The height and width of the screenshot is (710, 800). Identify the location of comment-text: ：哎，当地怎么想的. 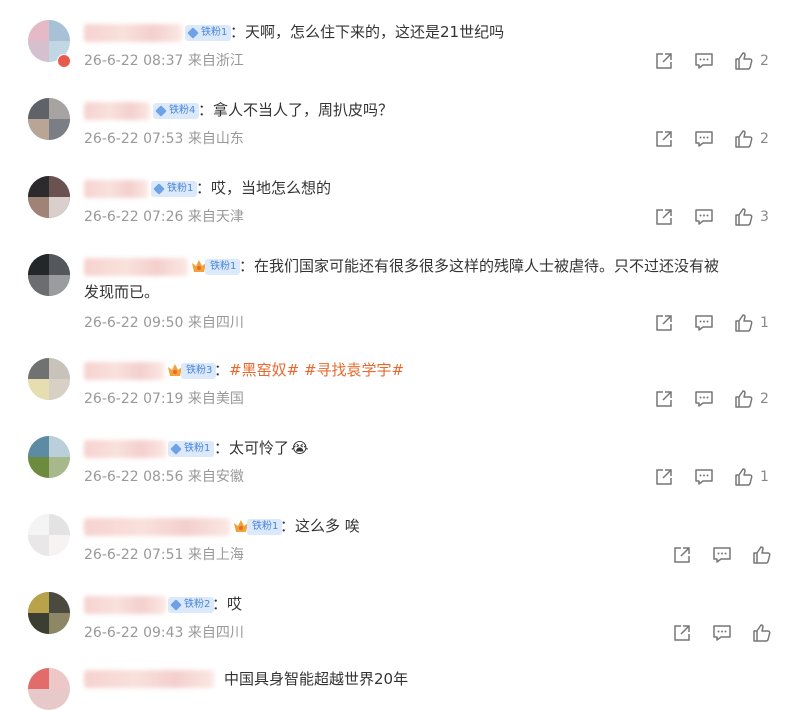
(264, 188).